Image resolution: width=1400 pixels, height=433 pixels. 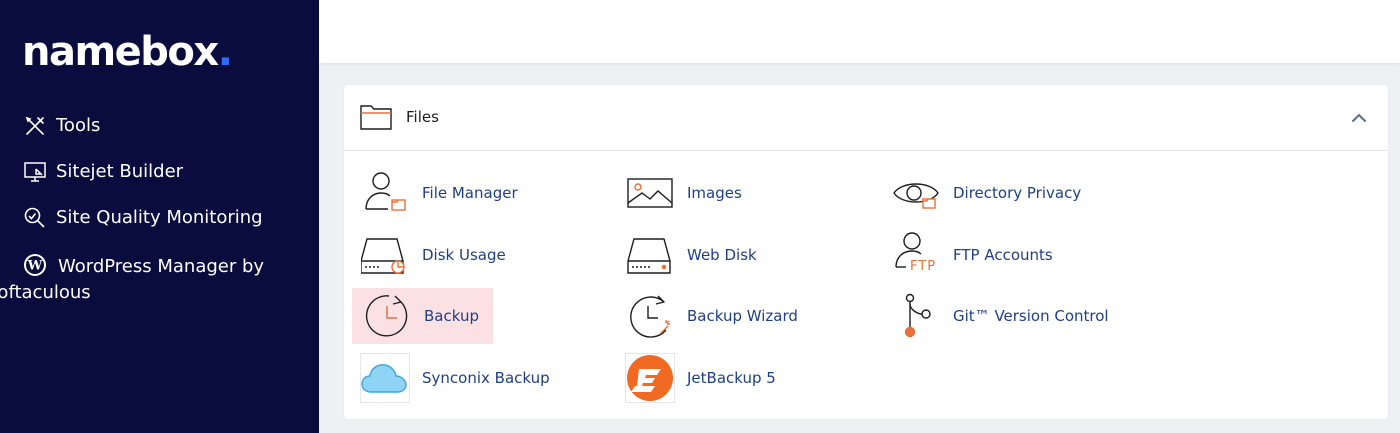 What do you see at coordinates (650, 316) in the screenshot?
I see `backup-wizard-icon` at bounding box center [650, 316].